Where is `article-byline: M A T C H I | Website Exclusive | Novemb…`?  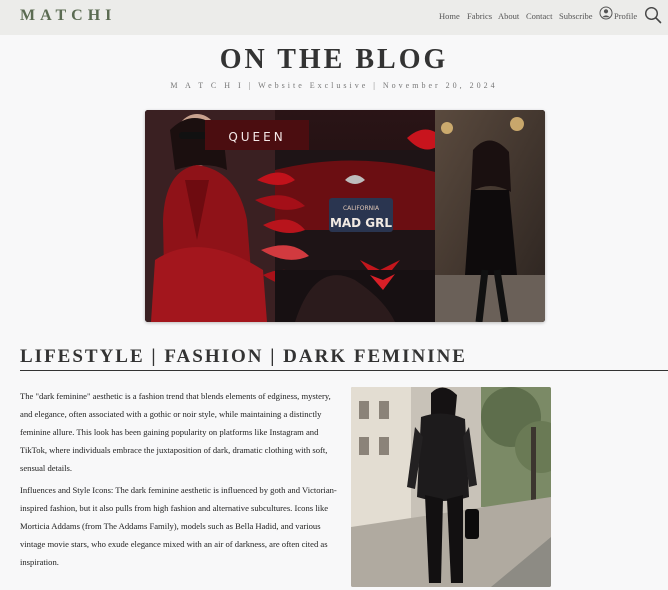 article-byline: M A T C H I | Website Exclusive | Novemb… is located at coordinates (334, 85).